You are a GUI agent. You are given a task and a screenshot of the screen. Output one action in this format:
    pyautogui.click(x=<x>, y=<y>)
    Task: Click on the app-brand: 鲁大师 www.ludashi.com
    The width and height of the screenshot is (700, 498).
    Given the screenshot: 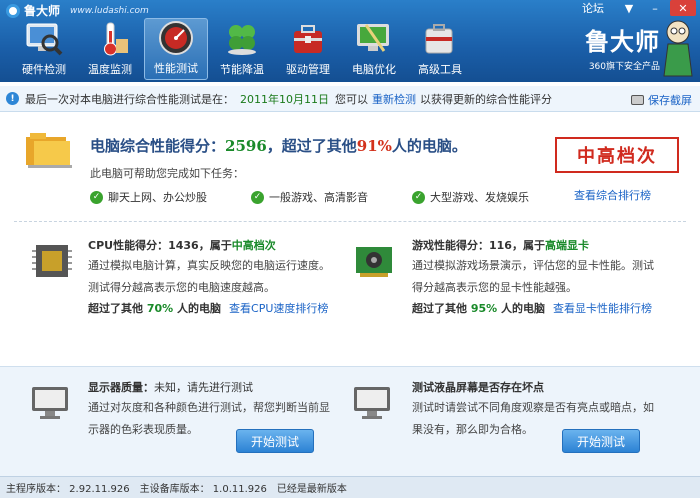 What is the action you would take?
    pyautogui.click(x=77, y=10)
    